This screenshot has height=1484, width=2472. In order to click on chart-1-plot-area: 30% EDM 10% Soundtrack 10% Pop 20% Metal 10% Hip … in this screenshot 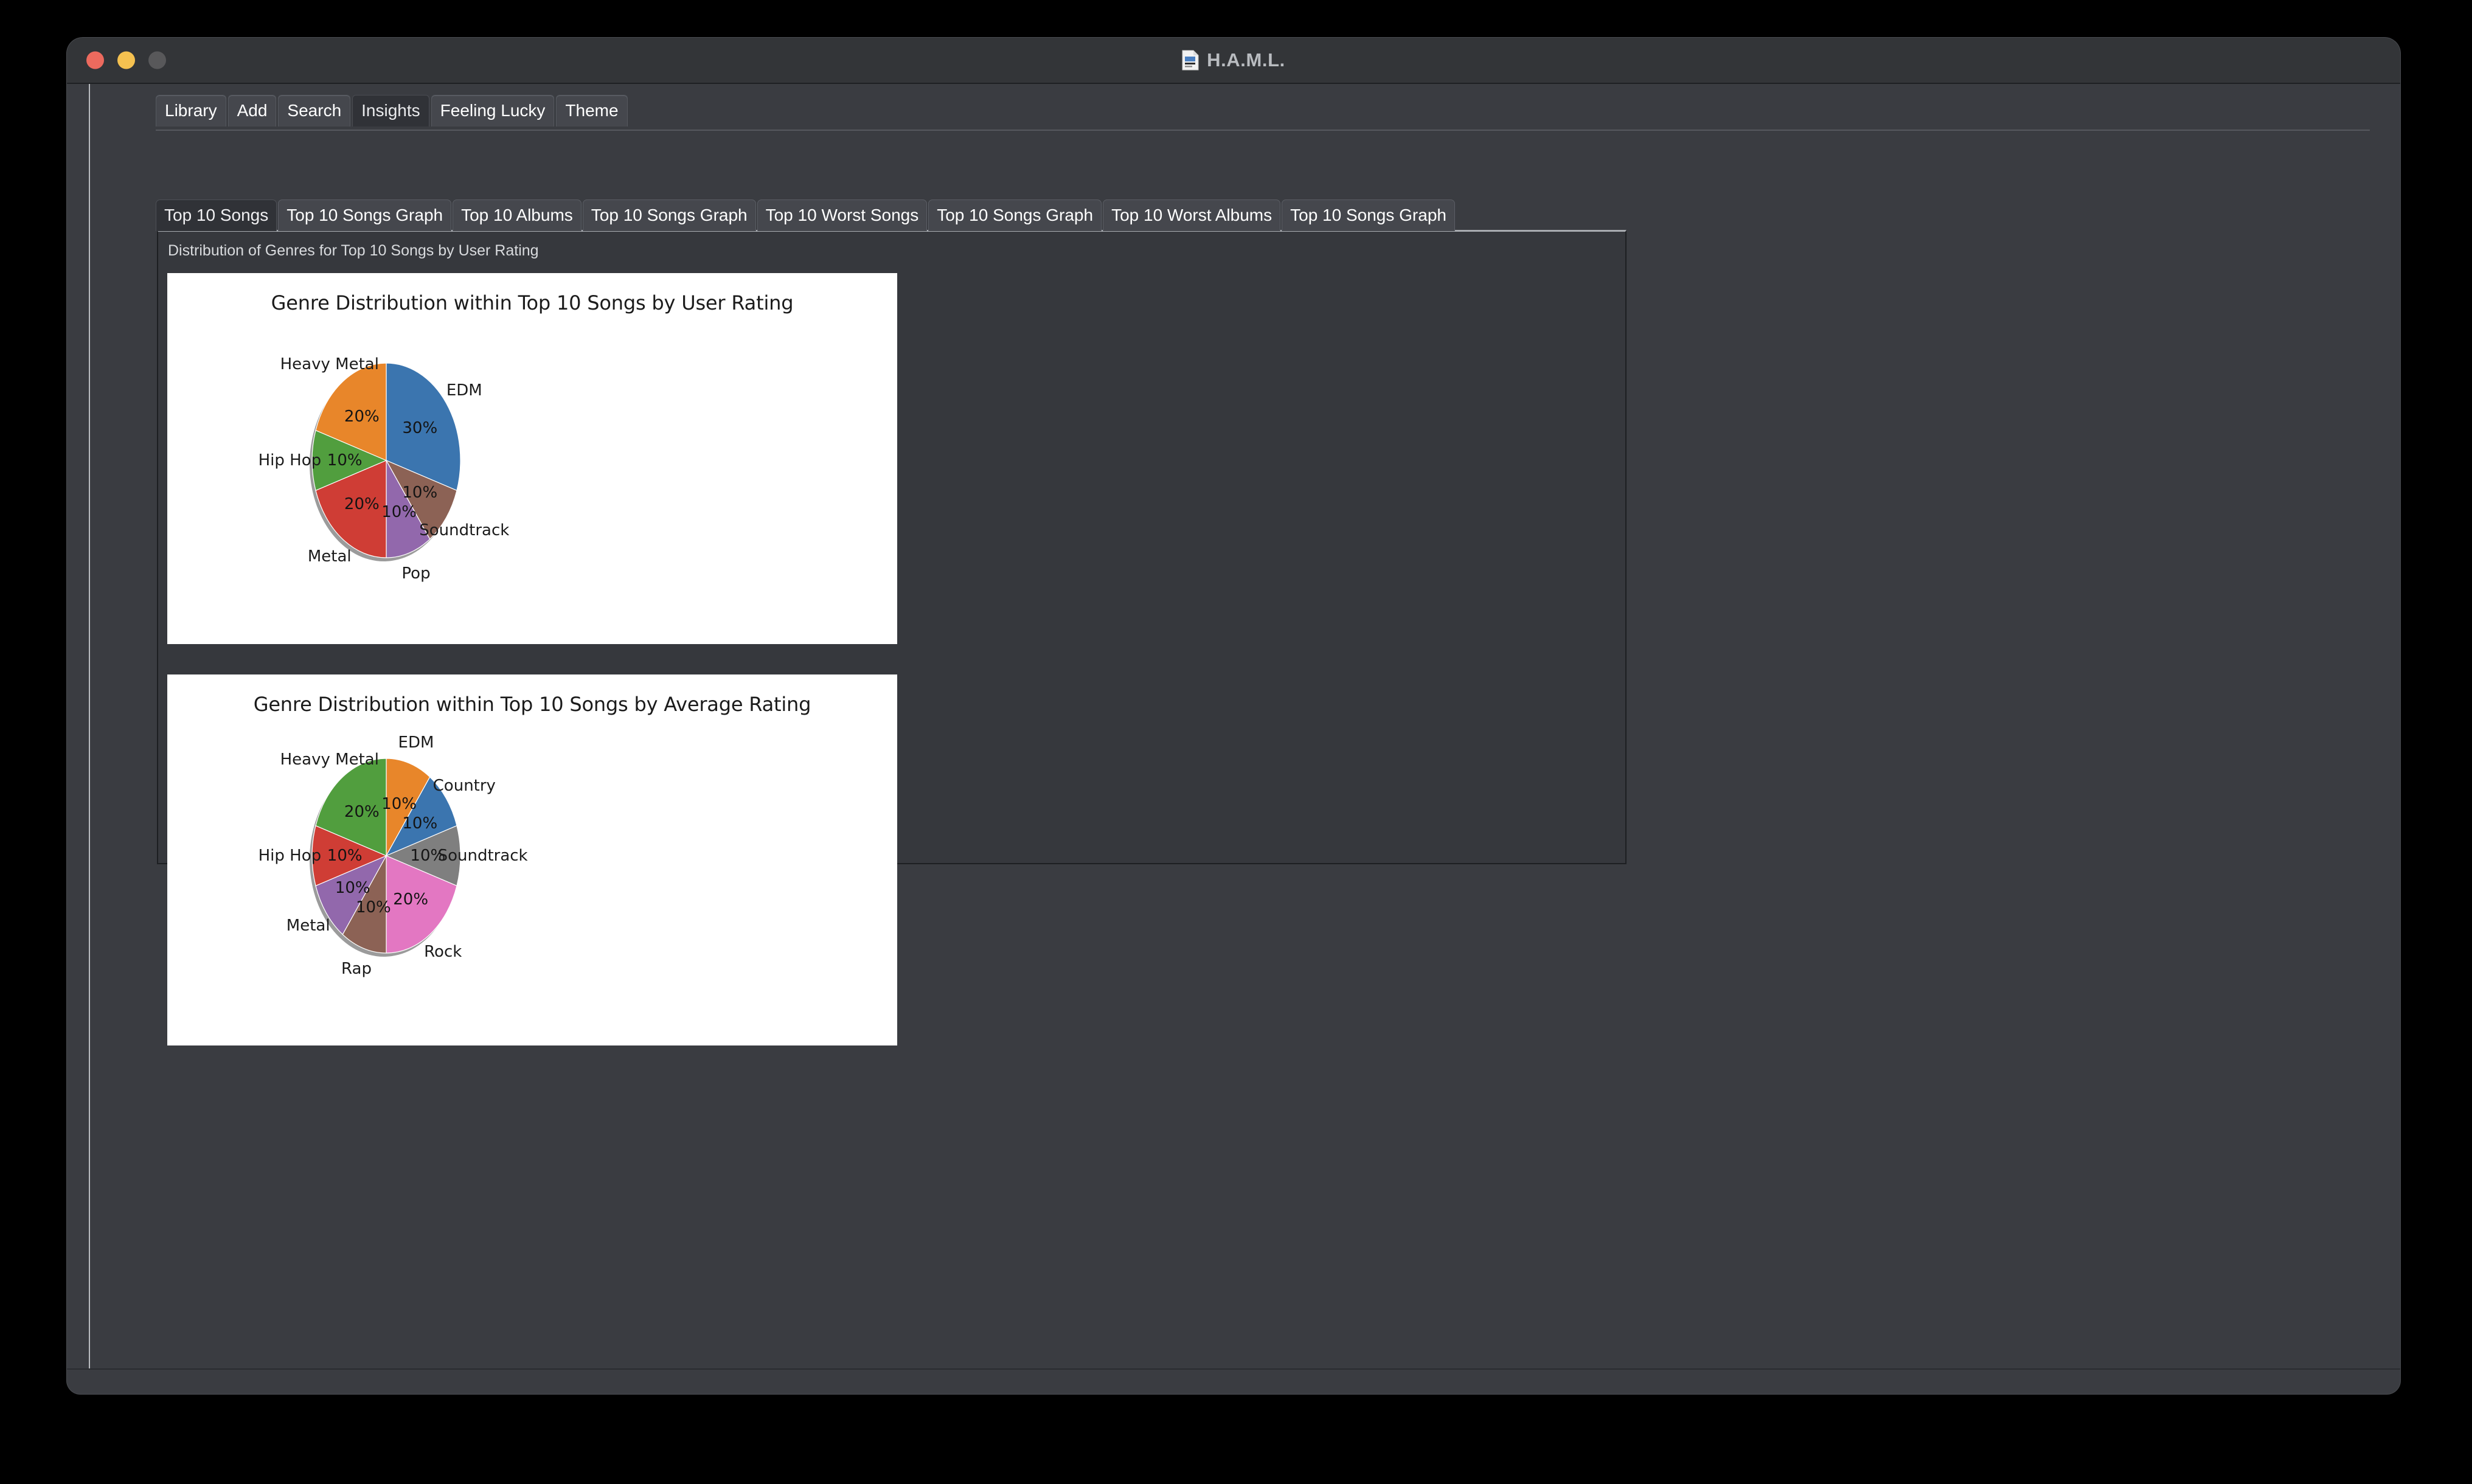, I will do `click(532, 466)`.